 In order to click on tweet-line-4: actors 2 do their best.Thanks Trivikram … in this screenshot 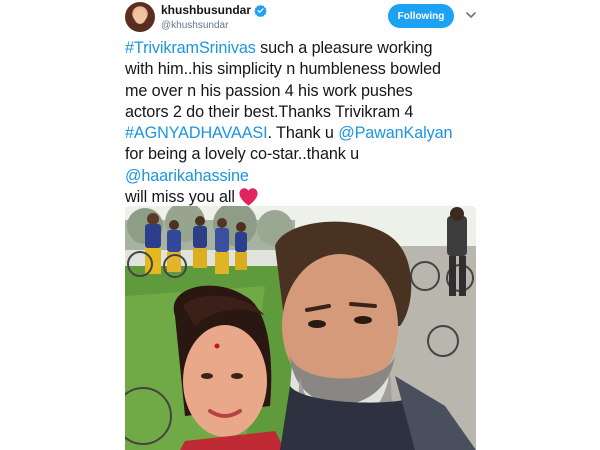, I will do `click(269, 111)`.